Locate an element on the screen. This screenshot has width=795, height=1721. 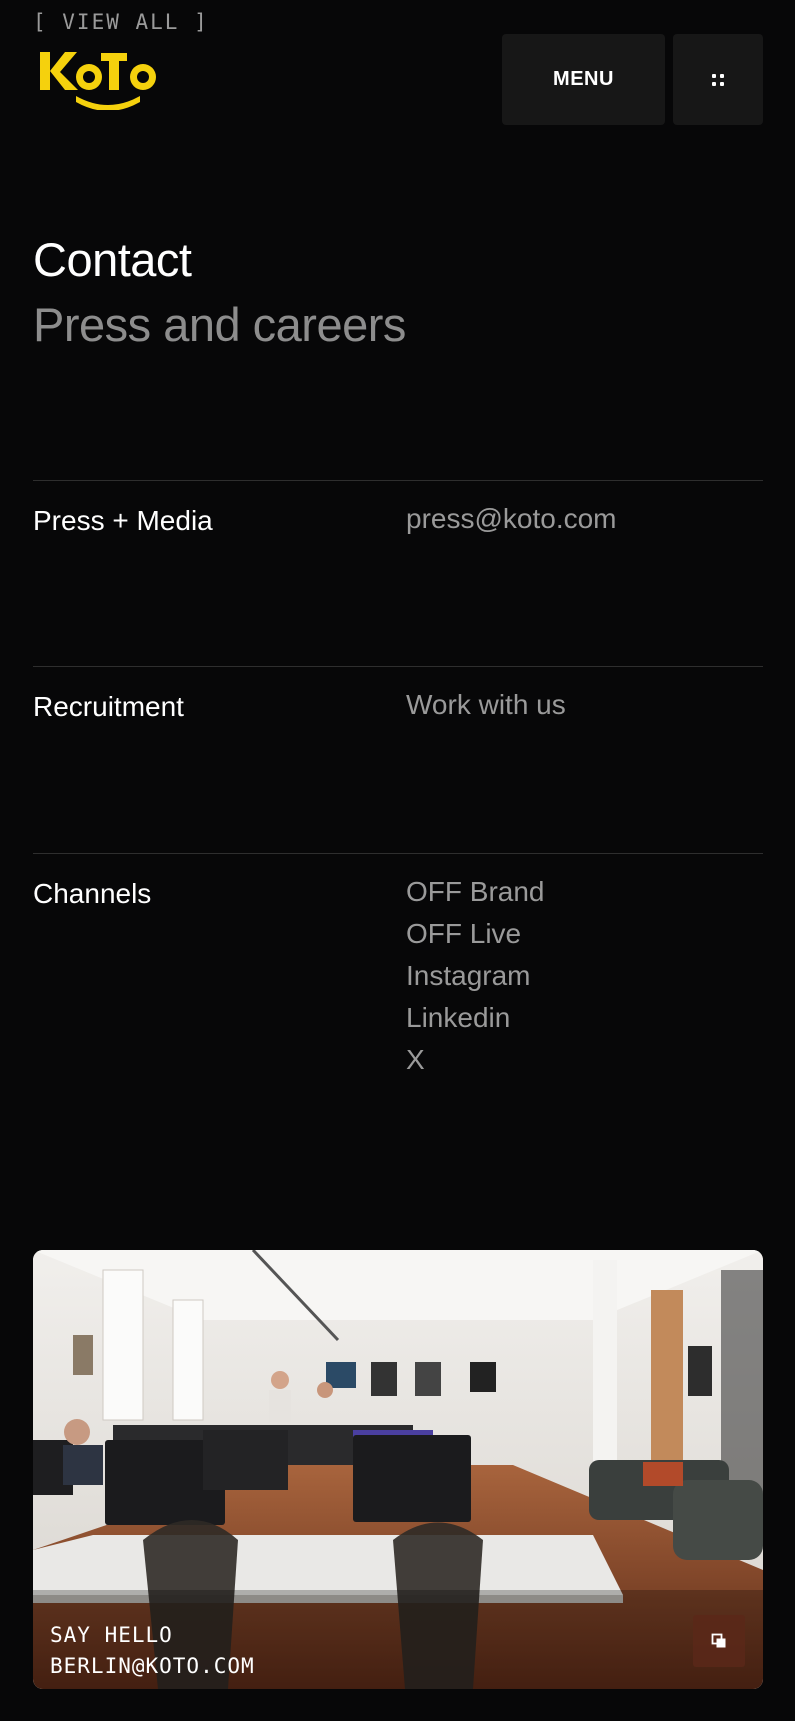
press-email-link: press@koto.com is located at coordinates (511, 519).